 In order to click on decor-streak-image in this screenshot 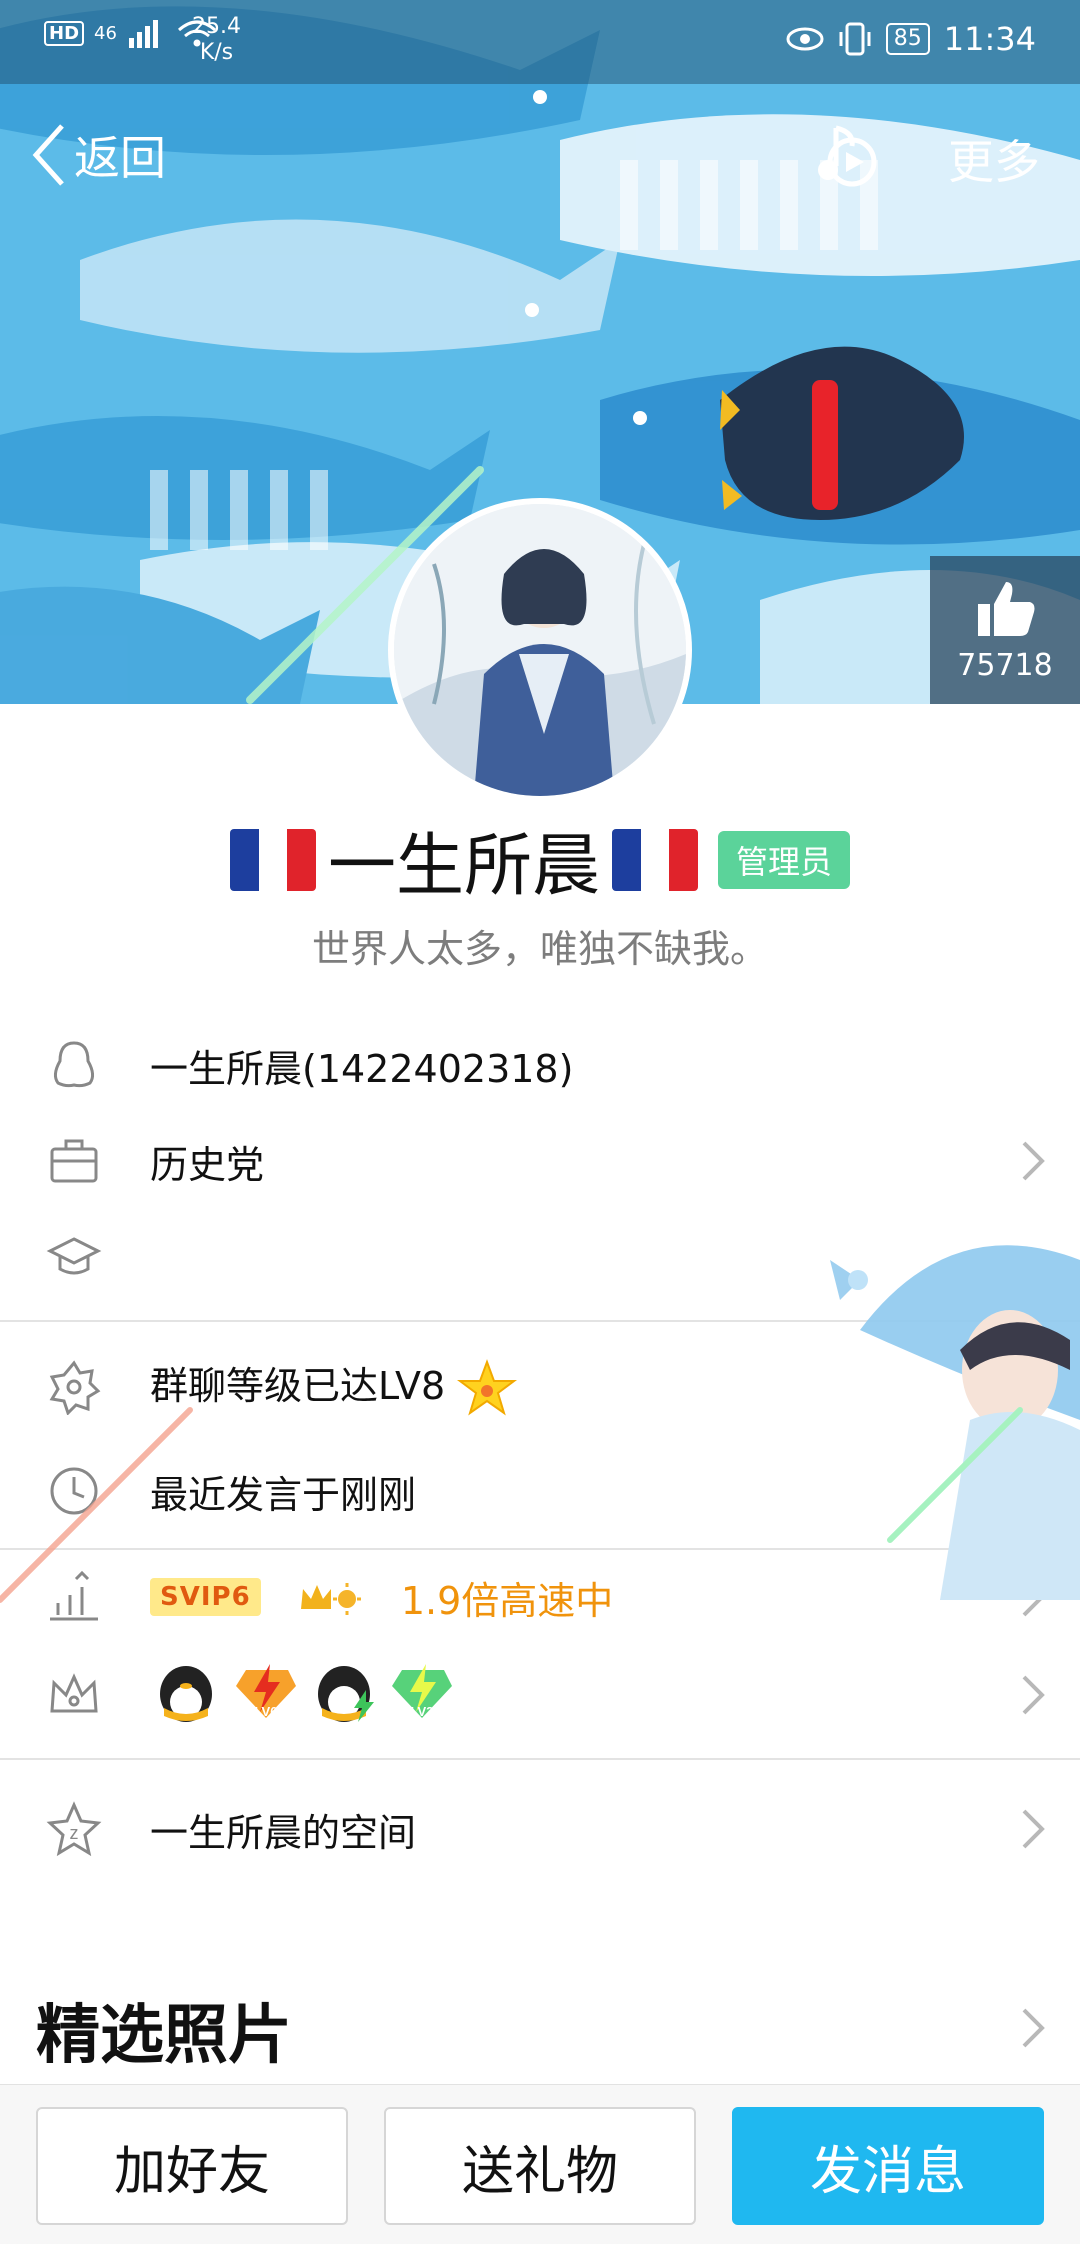, I will do `click(96, 1505)`.